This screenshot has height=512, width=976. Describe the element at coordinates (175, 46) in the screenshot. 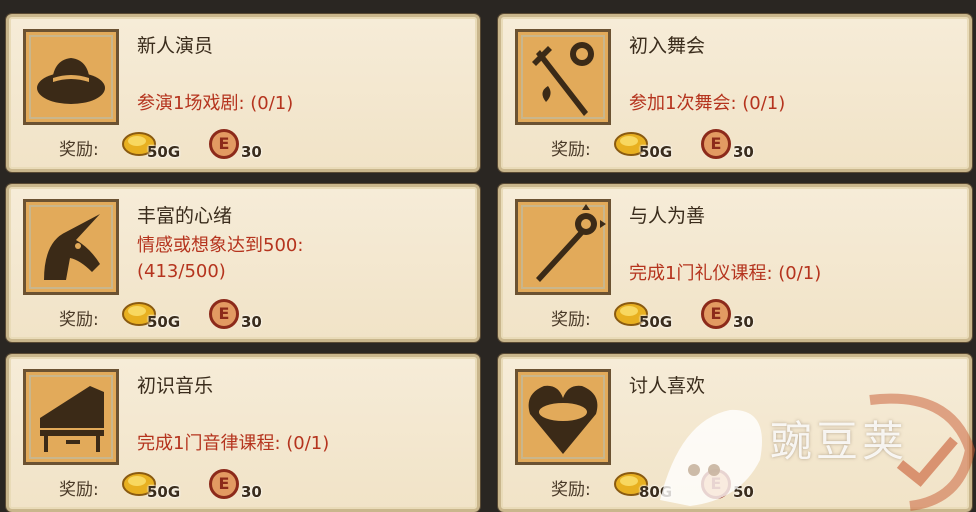

I see `quest-title: 新人演员` at that location.